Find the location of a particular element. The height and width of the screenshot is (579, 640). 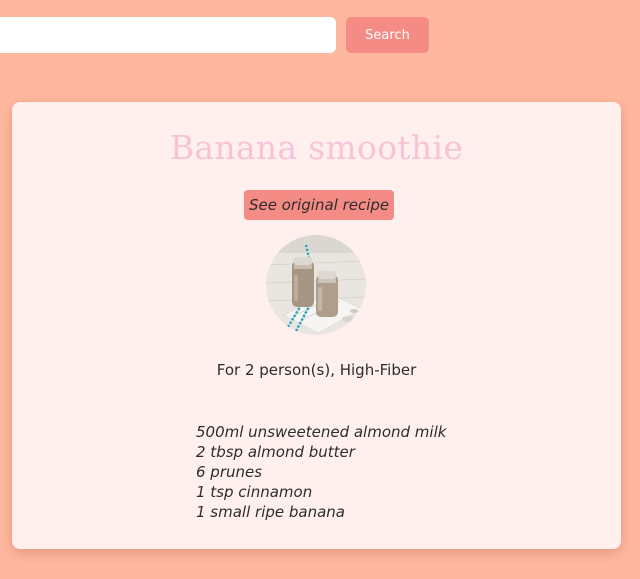

search-button: Search is located at coordinates (387, 35).